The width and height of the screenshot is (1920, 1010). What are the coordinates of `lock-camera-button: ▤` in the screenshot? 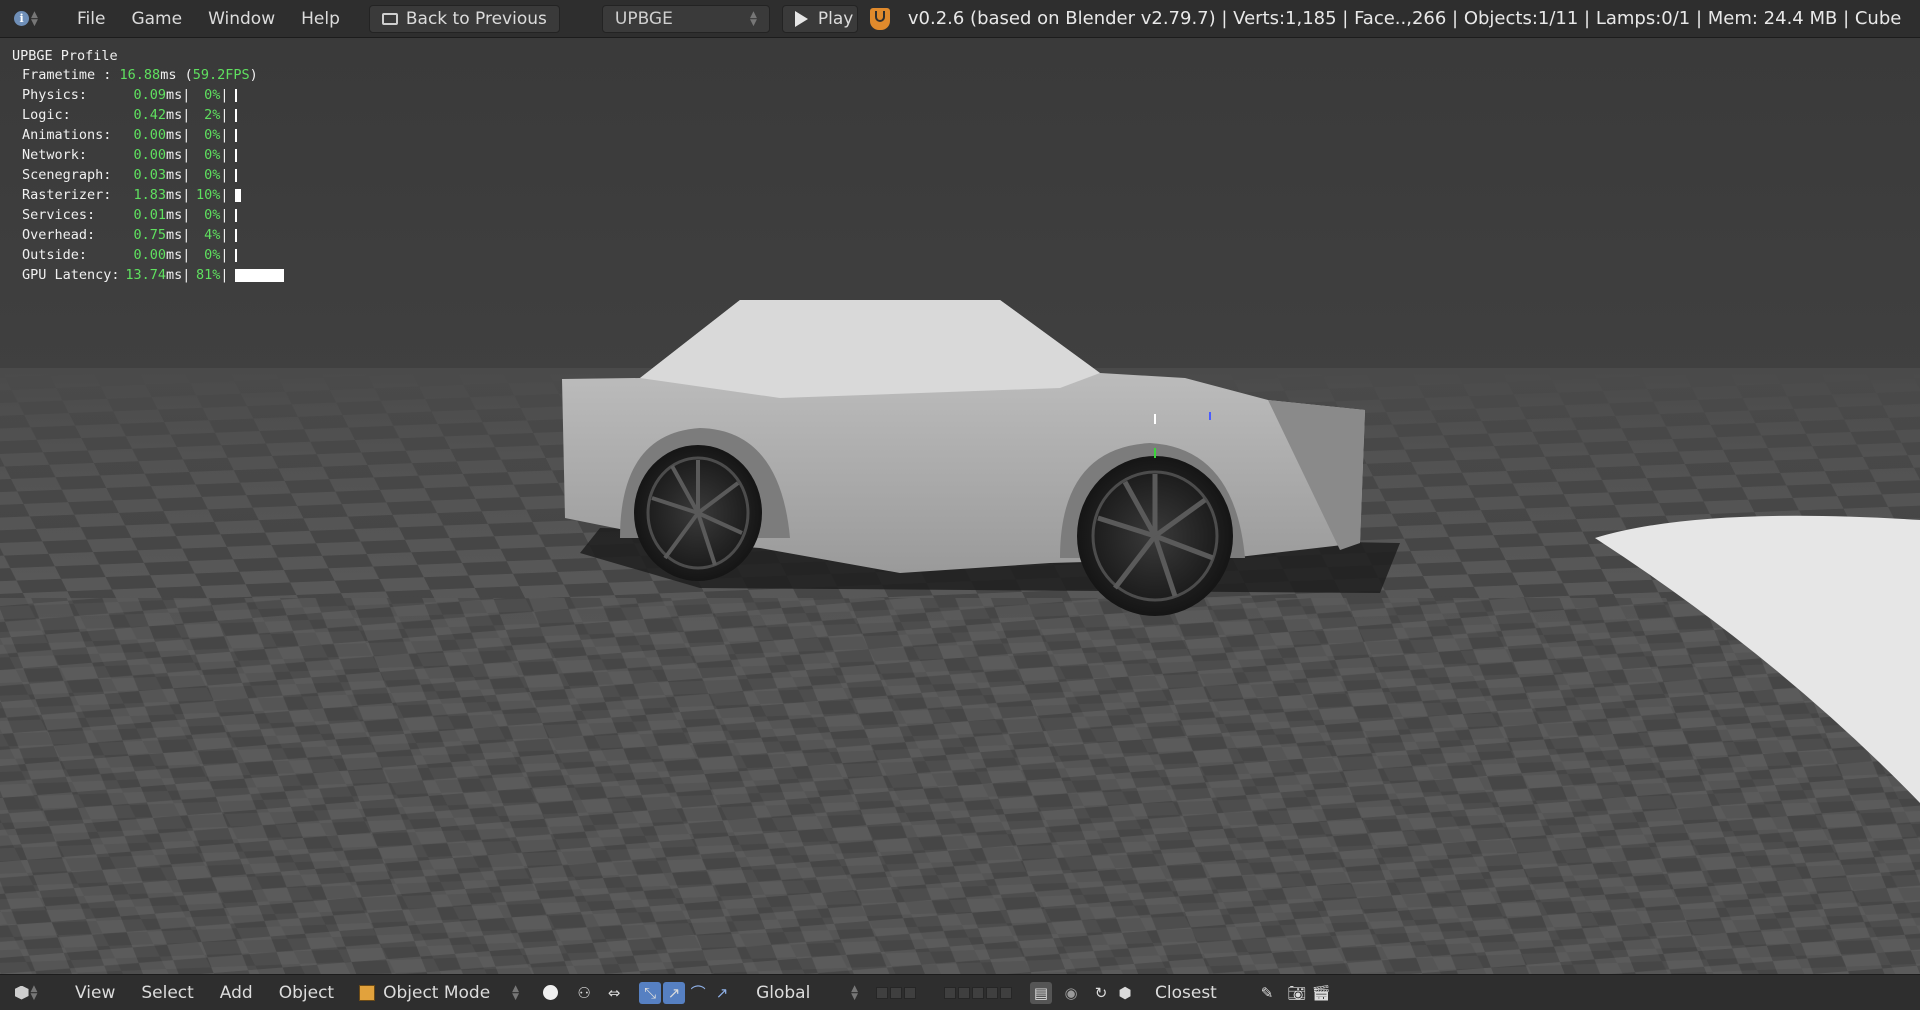 It's located at (1041, 992).